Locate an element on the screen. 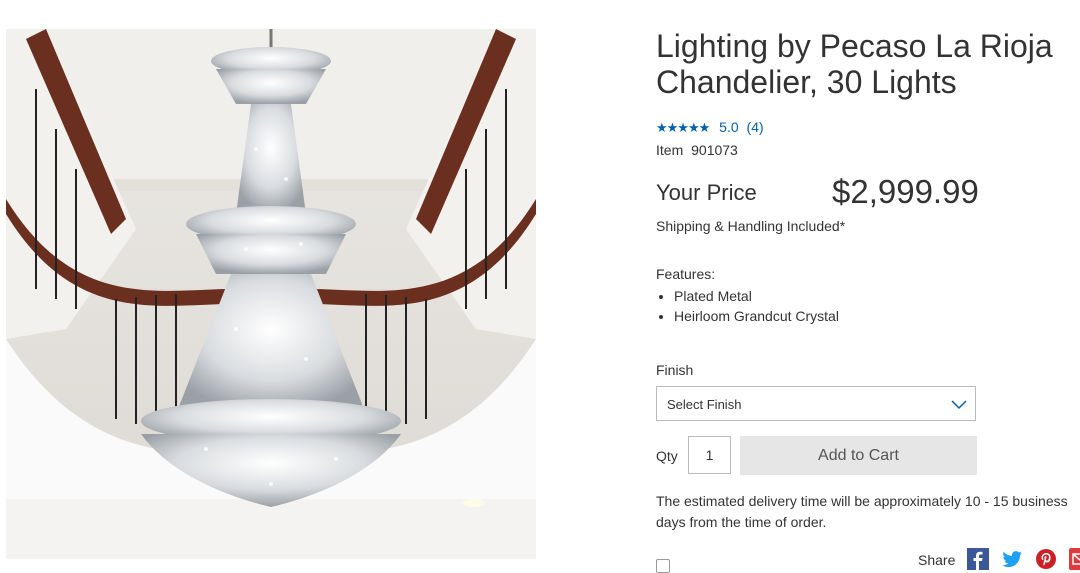  rating-summary: ★★★★★ 5.0 (4) is located at coordinates (710, 127).